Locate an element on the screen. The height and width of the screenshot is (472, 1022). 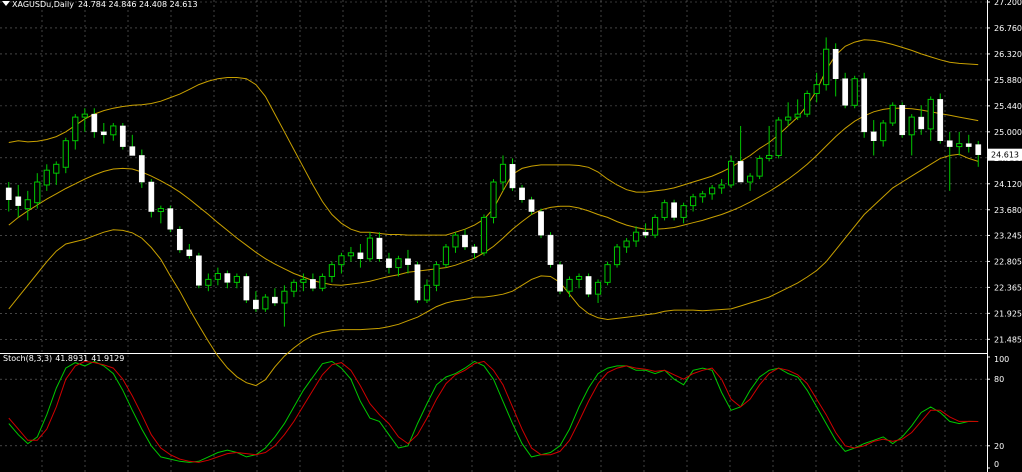
osc-tick-label: 20 is located at coordinates (999, 446).